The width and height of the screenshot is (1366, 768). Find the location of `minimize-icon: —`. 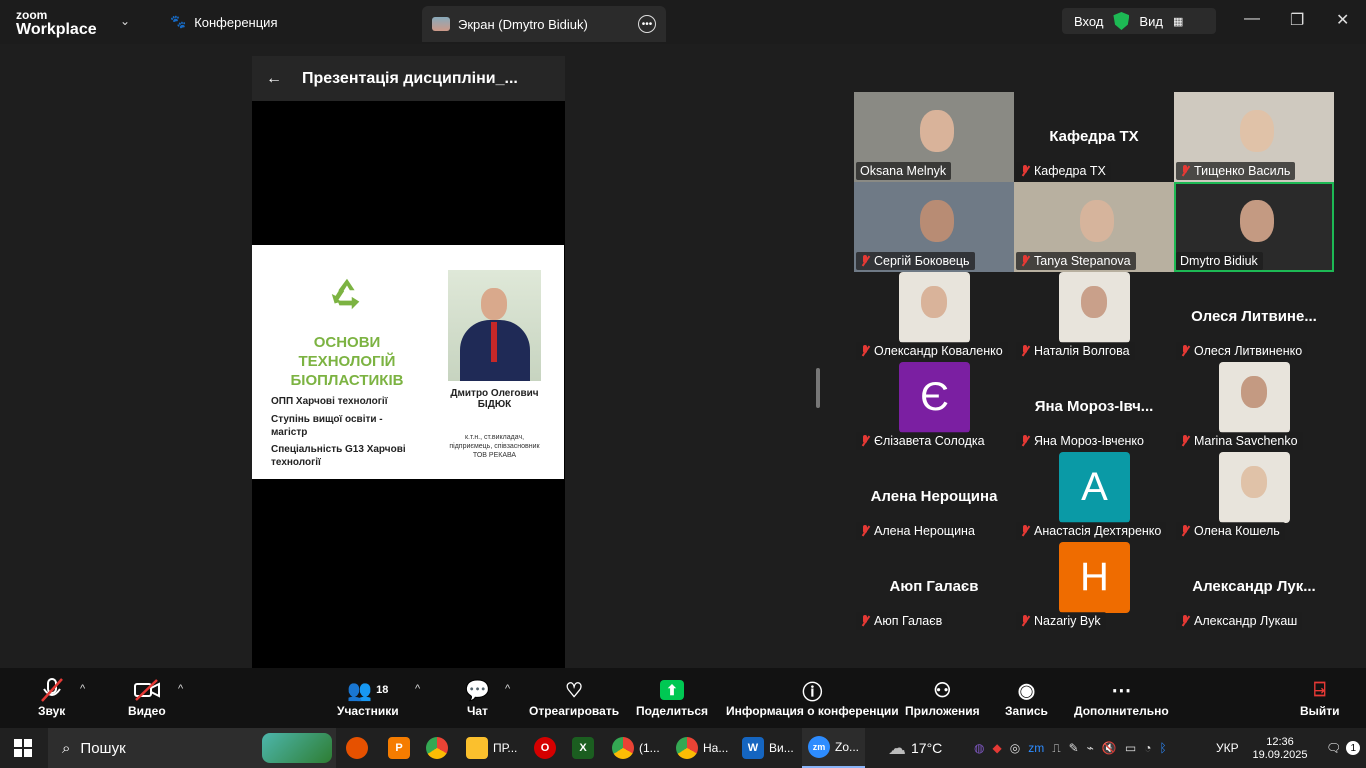

minimize-icon: — is located at coordinates (1252, 19).